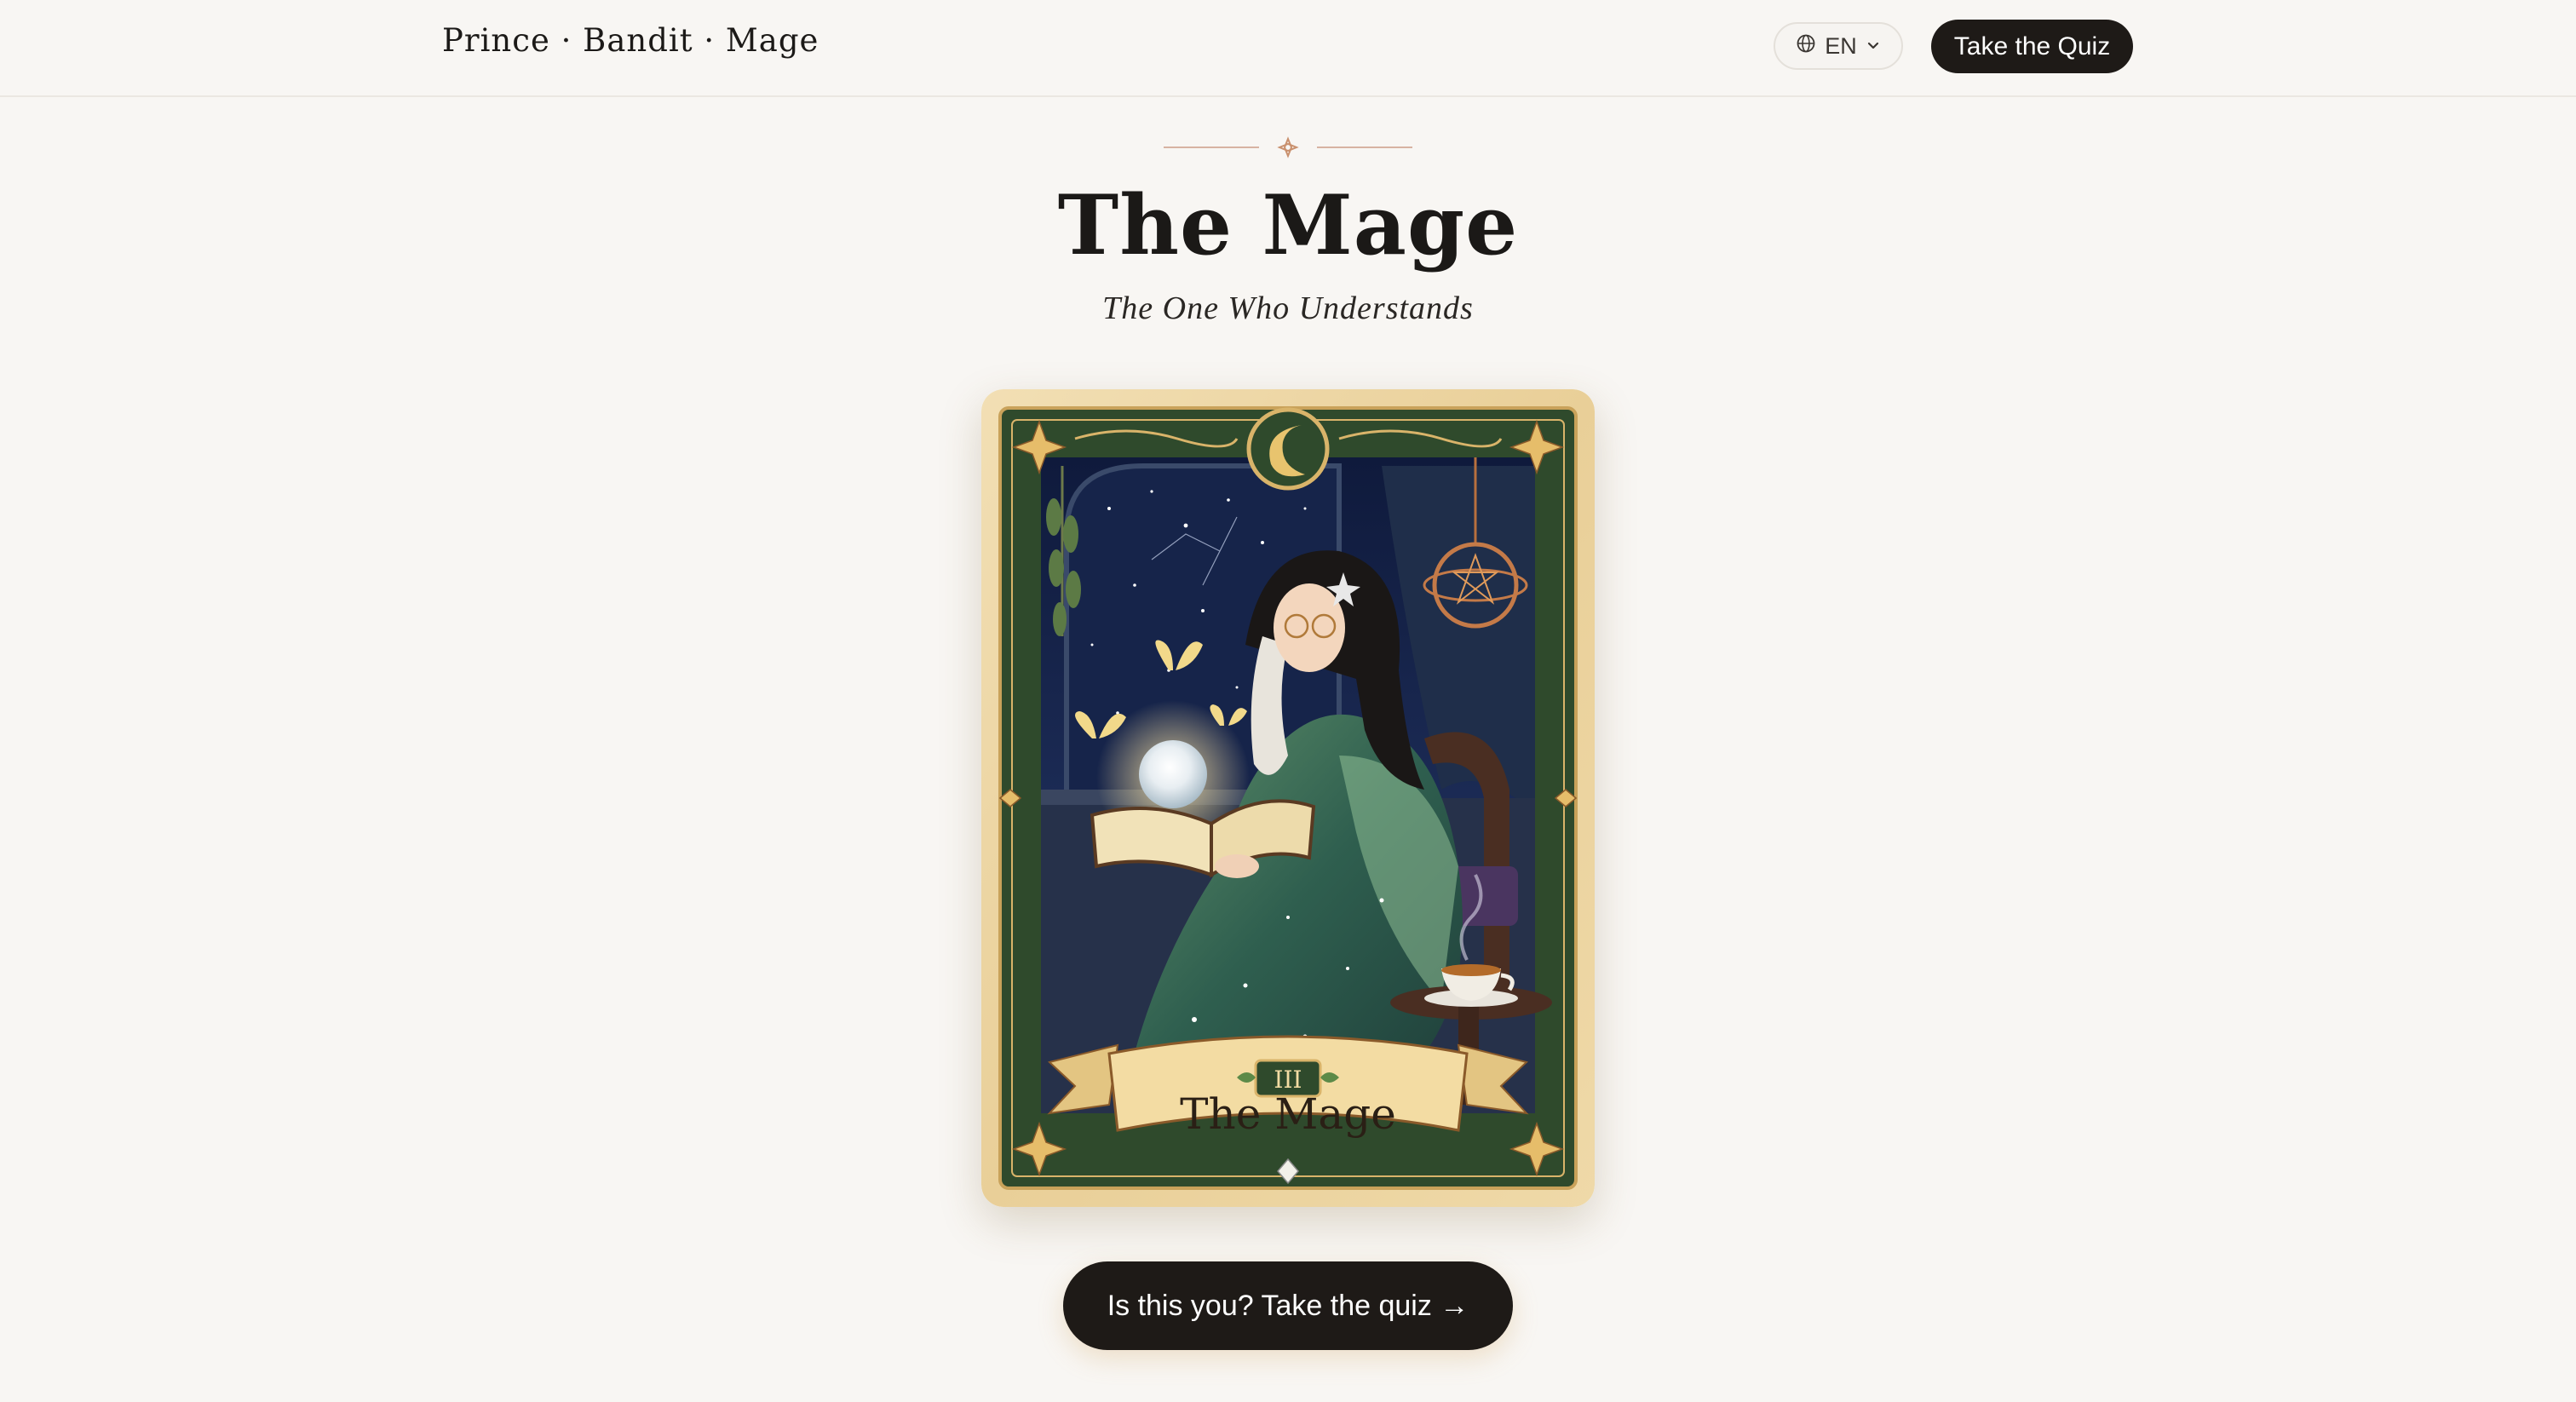  Describe the element at coordinates (1288, 798) in the screenshot. I see `mage-tarot-card-image: III The Mage` at that location.